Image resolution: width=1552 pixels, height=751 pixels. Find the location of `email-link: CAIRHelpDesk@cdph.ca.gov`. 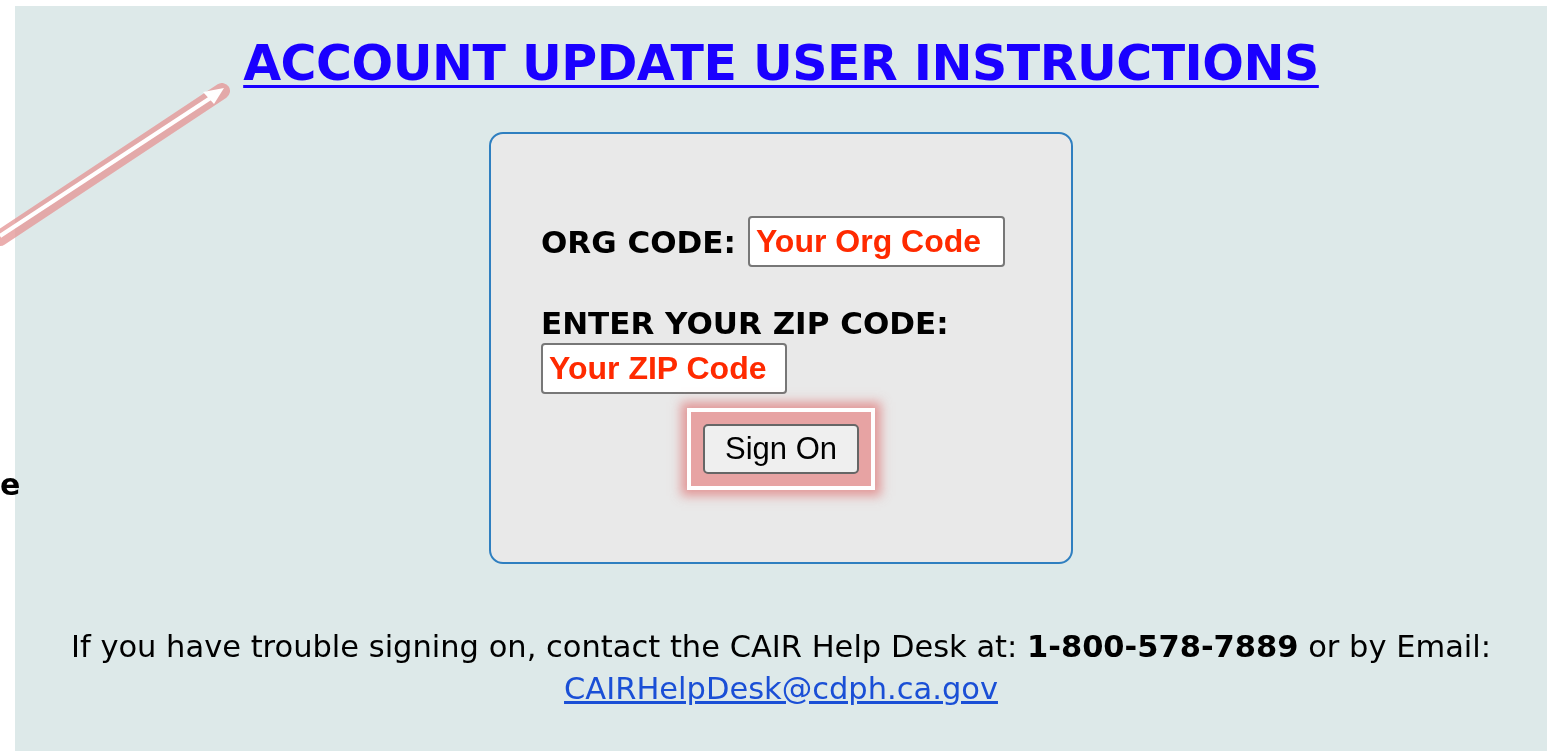

email-link: CAIRHelpDesk@cdph.ca.gov is located at coordinates (781, 688).